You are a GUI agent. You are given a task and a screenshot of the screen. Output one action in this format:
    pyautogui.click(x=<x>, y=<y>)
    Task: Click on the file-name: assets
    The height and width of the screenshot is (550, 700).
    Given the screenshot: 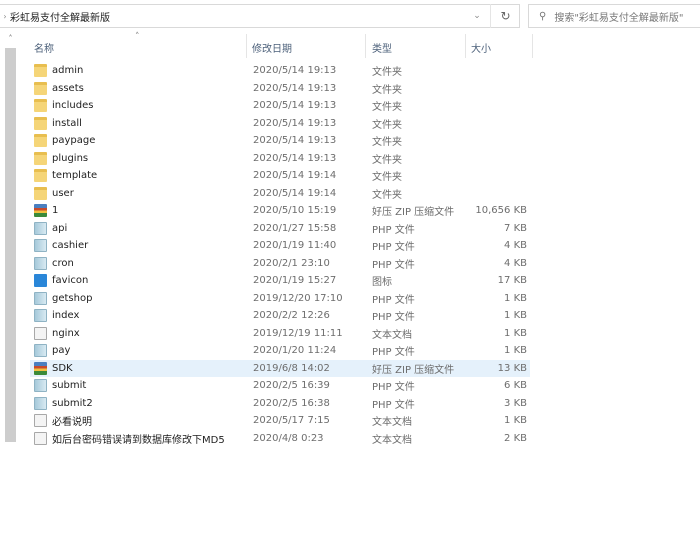 What is the action you would take?
    pyautogui.click(x=68, y=88)
    